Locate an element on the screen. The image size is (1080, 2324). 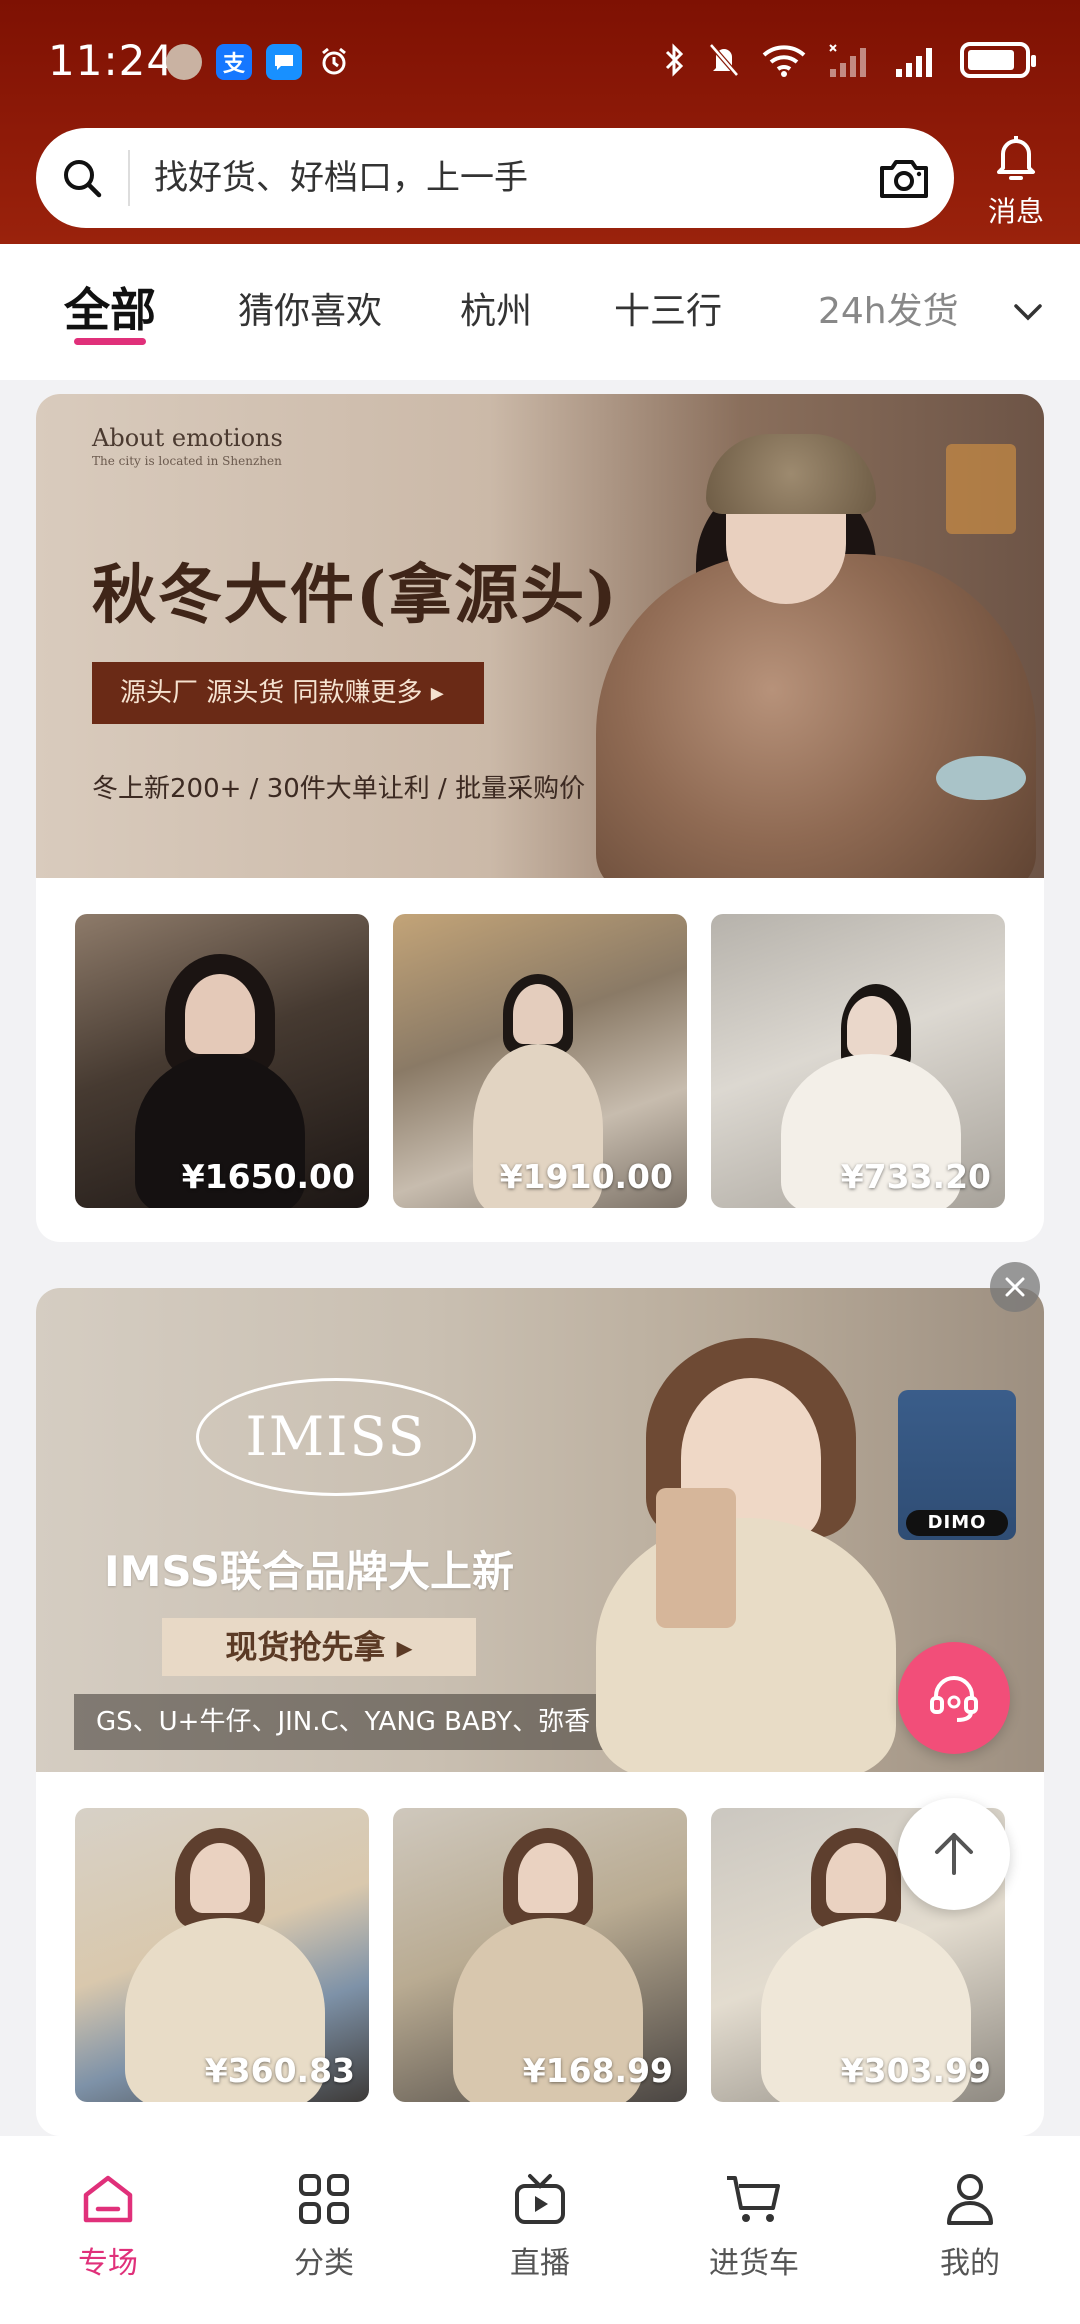
bottom-navigation: 专场 分类 直播 进货车 我的 is located at coordinates (540, 2230).